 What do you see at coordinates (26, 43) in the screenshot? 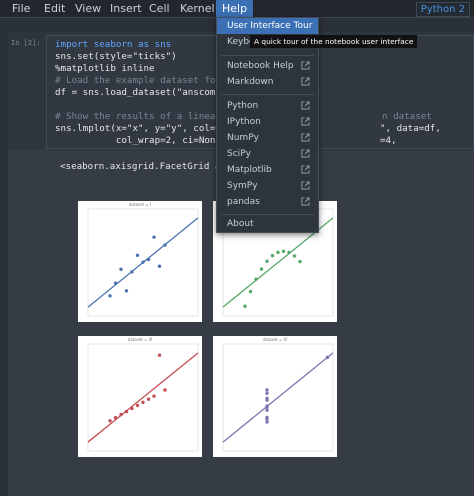
I see `cell-prompt: In [2]:` at bounding box center [26, 43].